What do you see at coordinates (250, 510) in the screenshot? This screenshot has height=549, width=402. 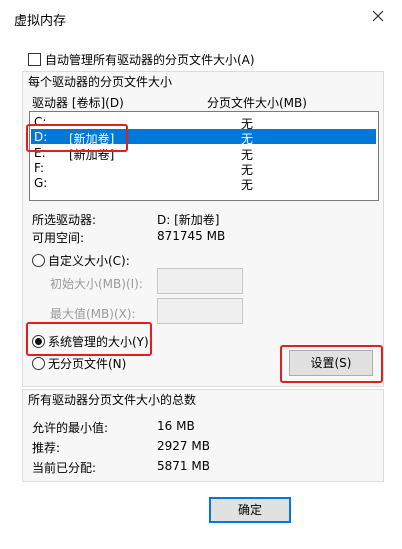 I see `ok-button: 确定` at bounding box center [250, 510].